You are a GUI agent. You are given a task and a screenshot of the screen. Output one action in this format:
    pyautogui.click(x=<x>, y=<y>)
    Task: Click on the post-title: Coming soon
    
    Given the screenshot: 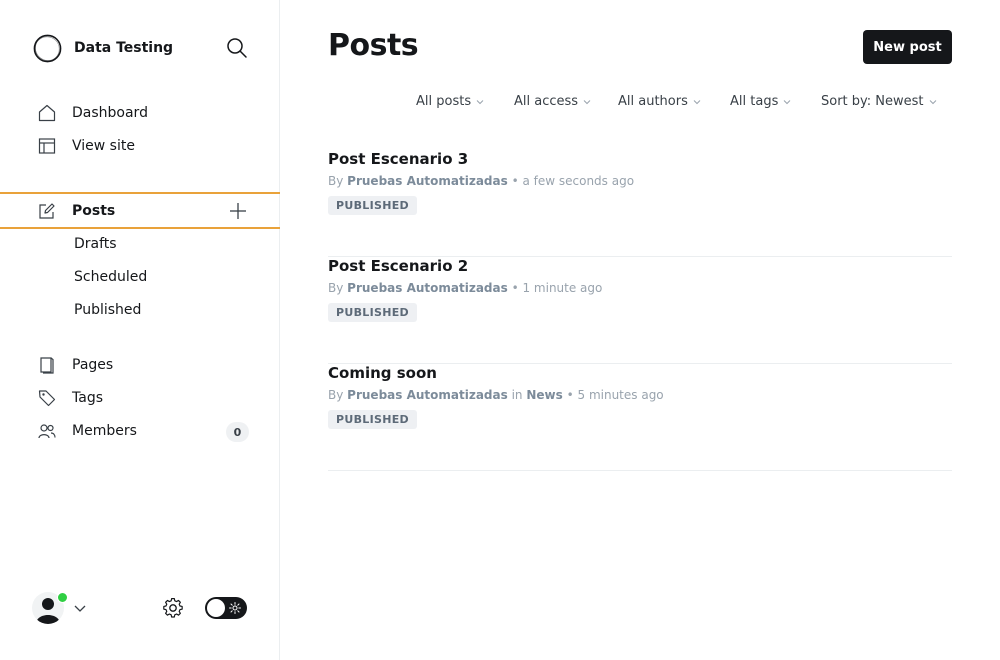 What is the action you would take?
    pyautogui.click(x=382, y=373)
    